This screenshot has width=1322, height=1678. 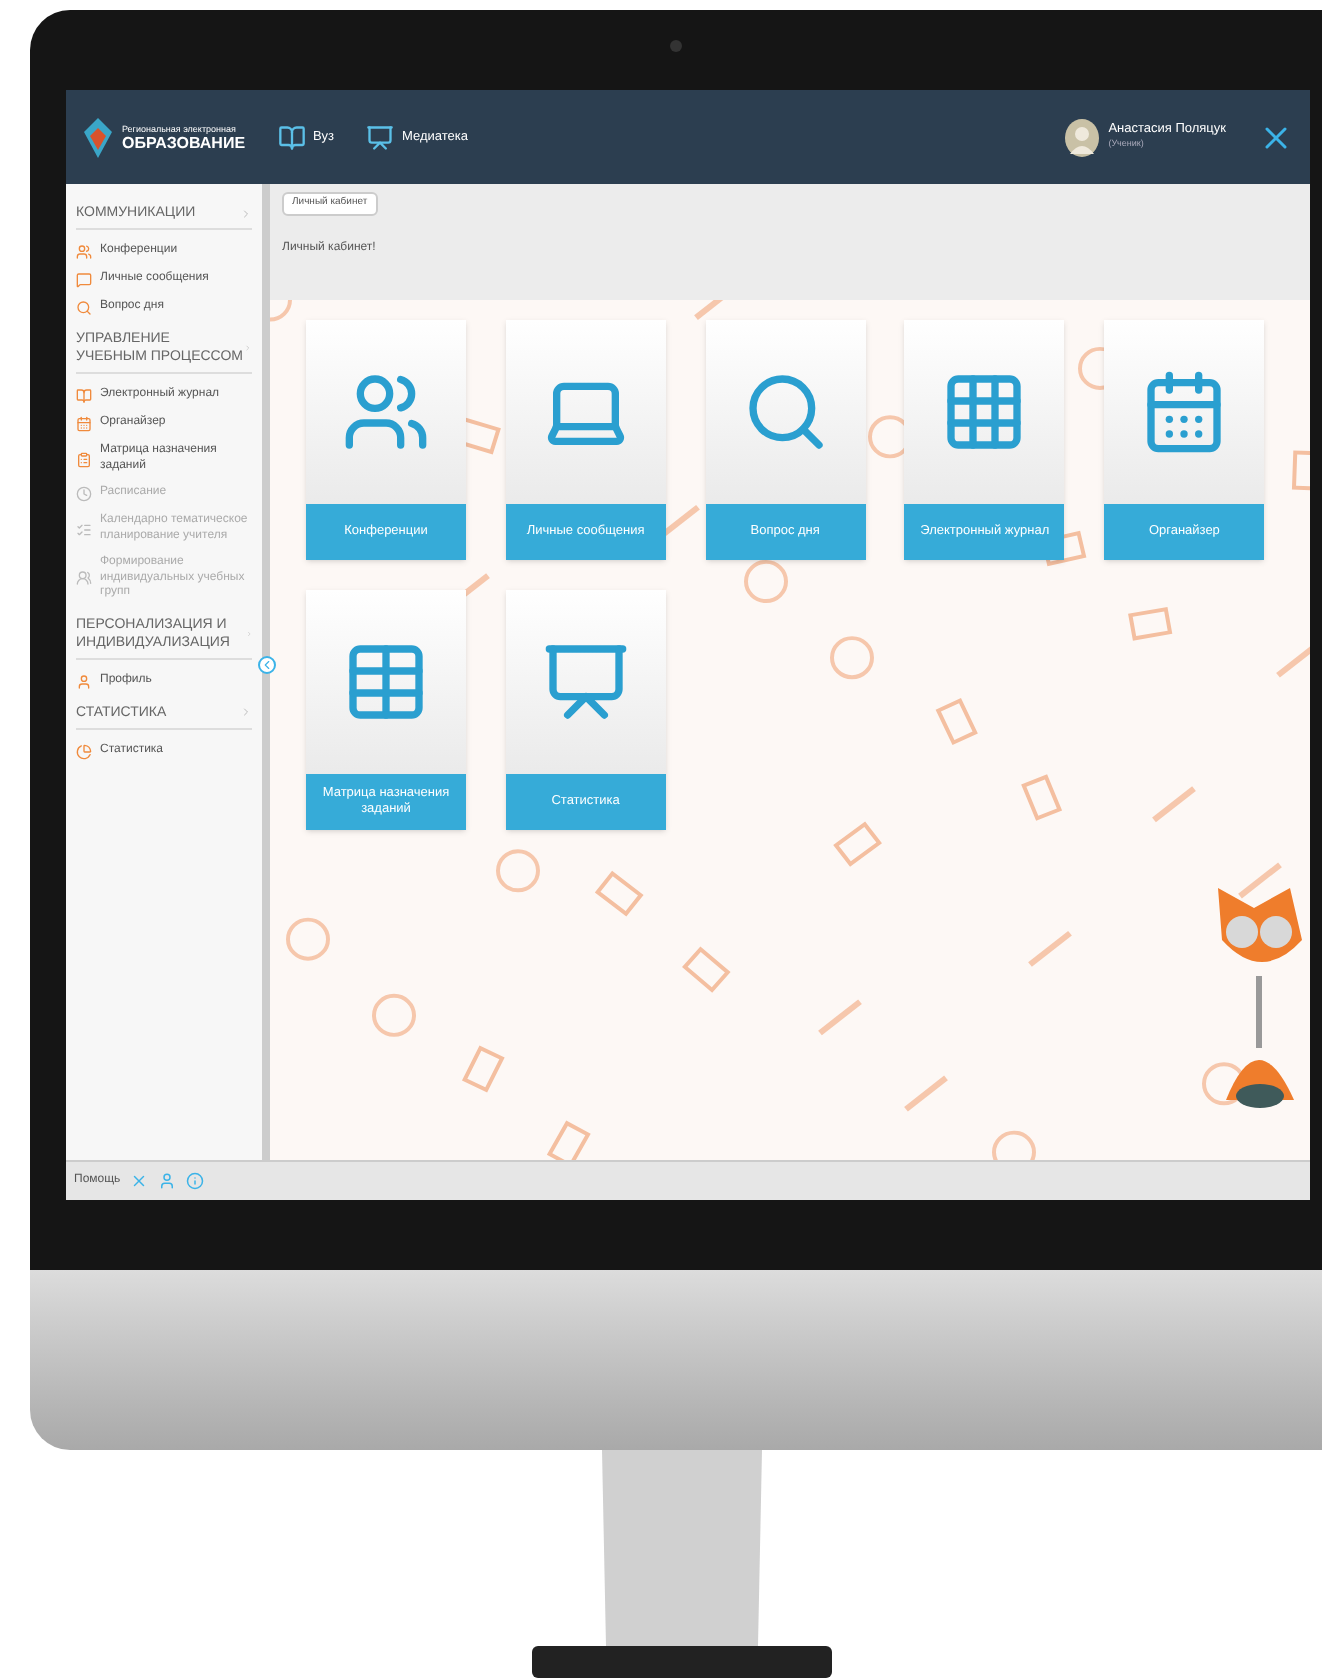 I want to click on clipboard-icon, so click(x=84, y=459).